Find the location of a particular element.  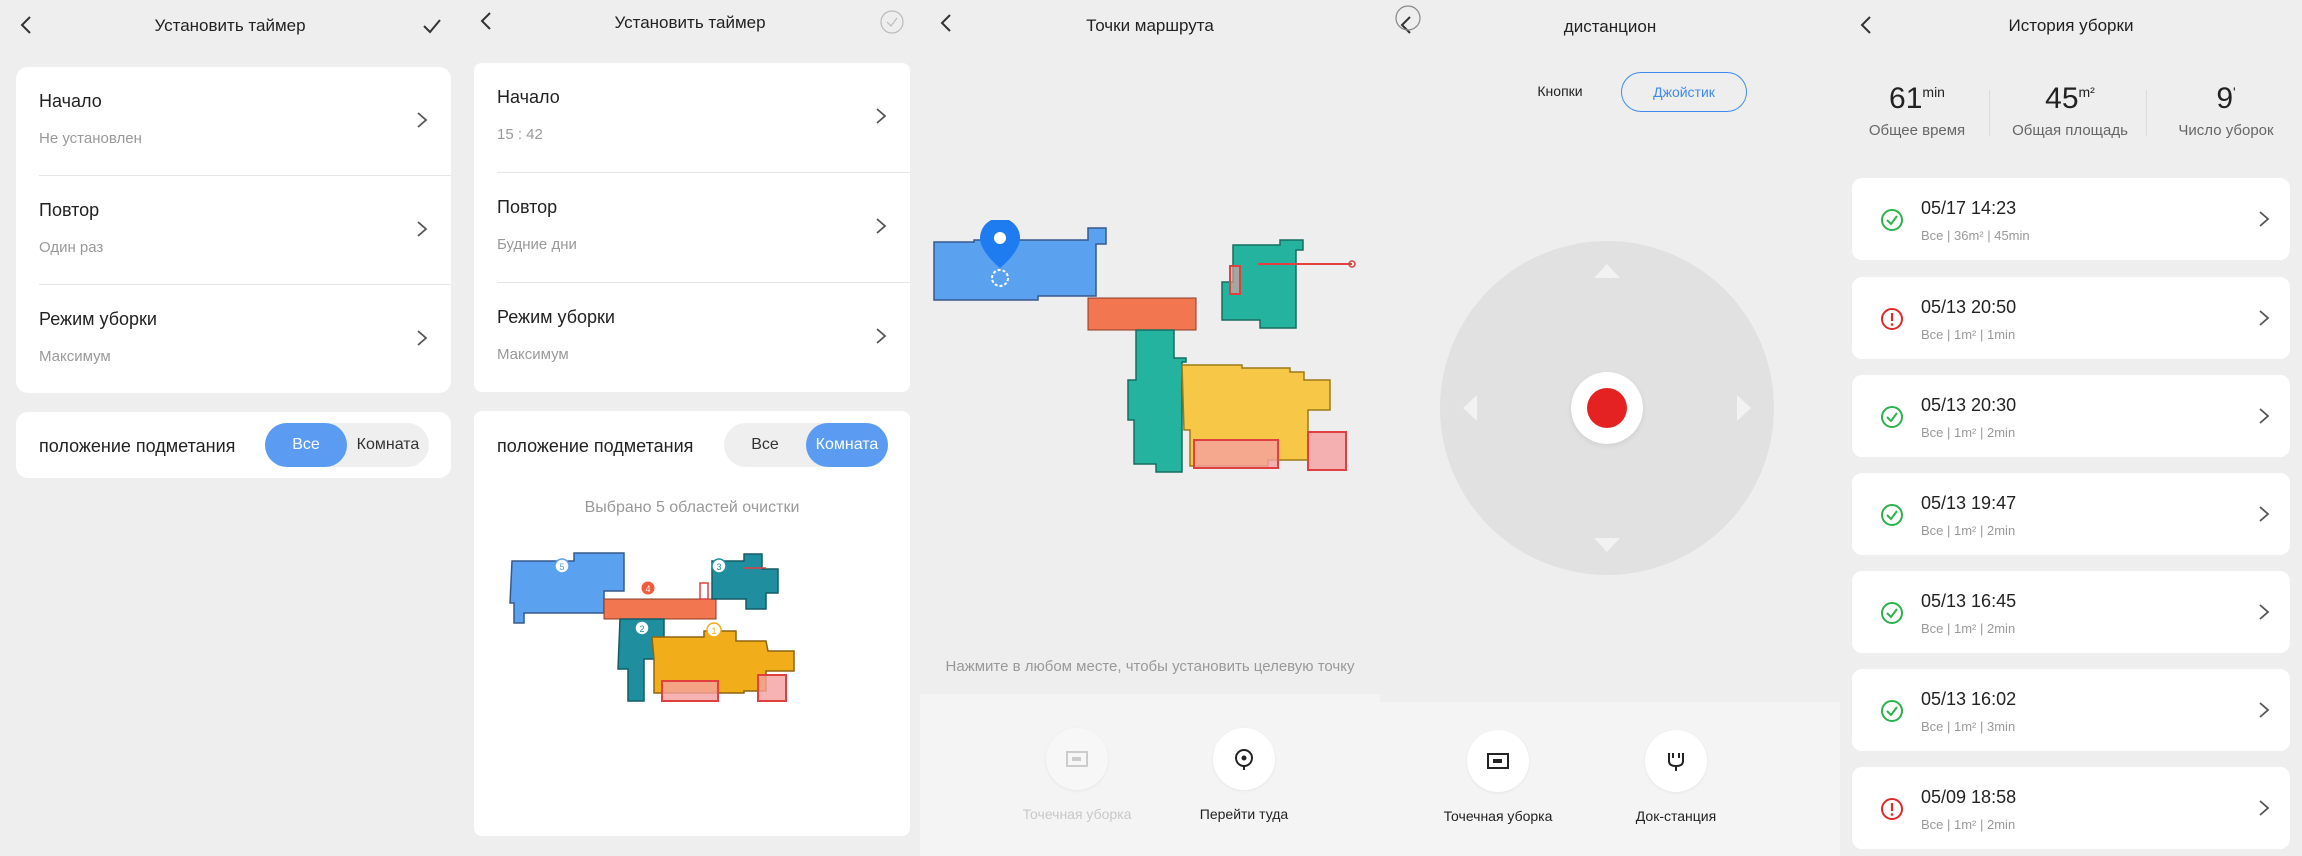

top-bar: Точки маршрута is located at coordinates (1150, 26).